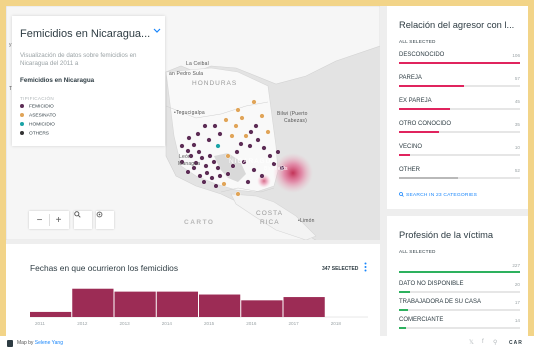 Image resolution: width=534 pixels, height=351 pixels. I want to click on link-icon: ⚲, so click(495, 342).